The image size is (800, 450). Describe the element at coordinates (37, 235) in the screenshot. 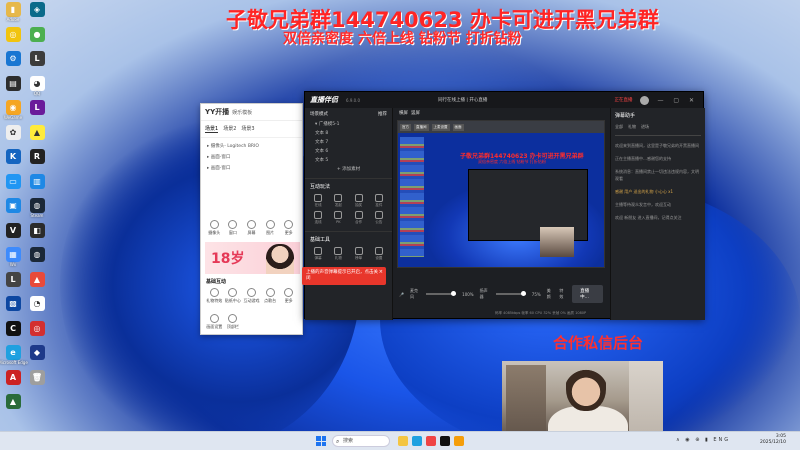

I see `desktop-icon: ◧` at that location.